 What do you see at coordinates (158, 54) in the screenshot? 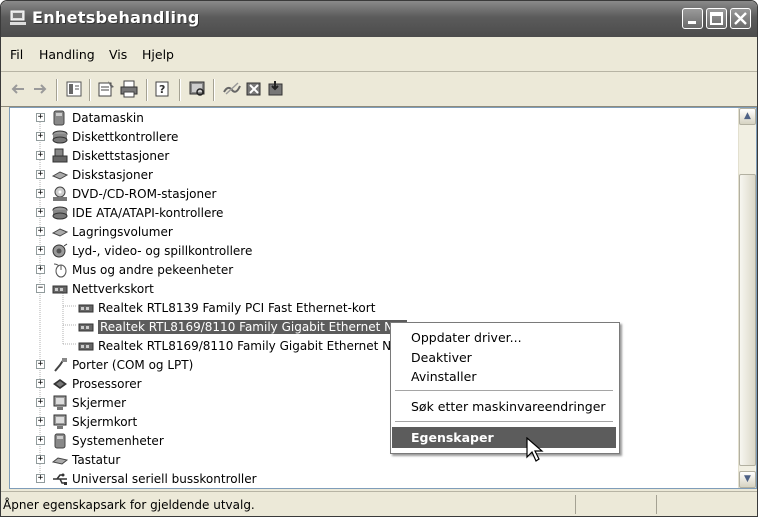
I see `menu-help: Hjelp` at bounding box center [158, 54].